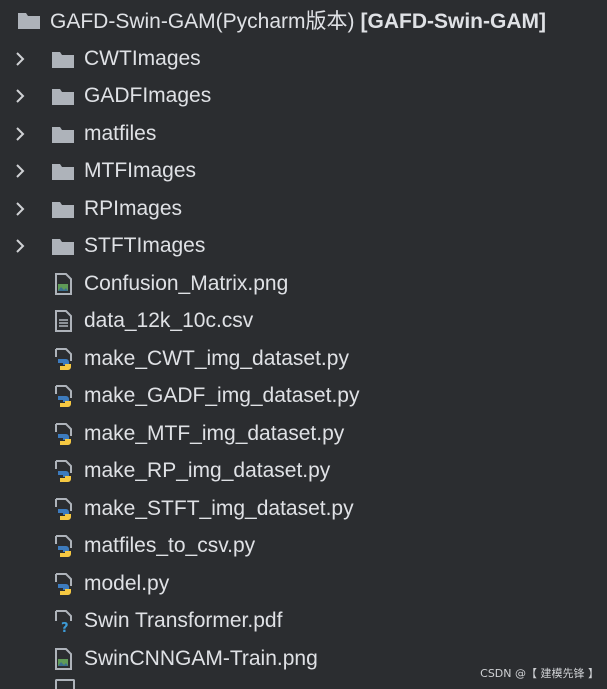 The height and width of the screenshot is (689, 607). Describe the element at coordinates (169, 321) in the screenshot. I see `file-label: data_12k_10c.csv` at that location.